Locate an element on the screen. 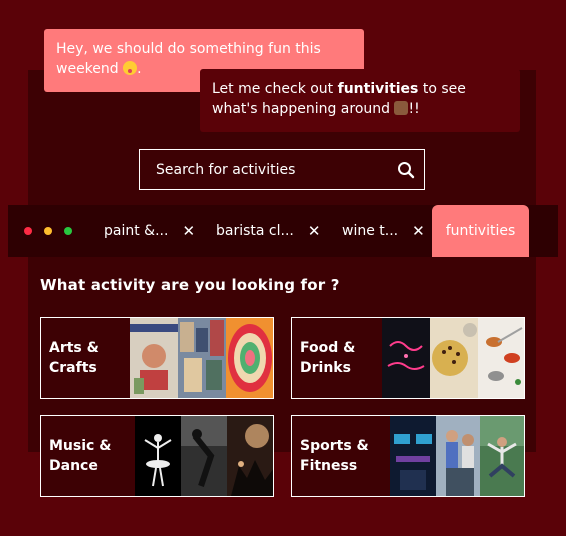  window-close-dot is located at coordinates (28, 231).